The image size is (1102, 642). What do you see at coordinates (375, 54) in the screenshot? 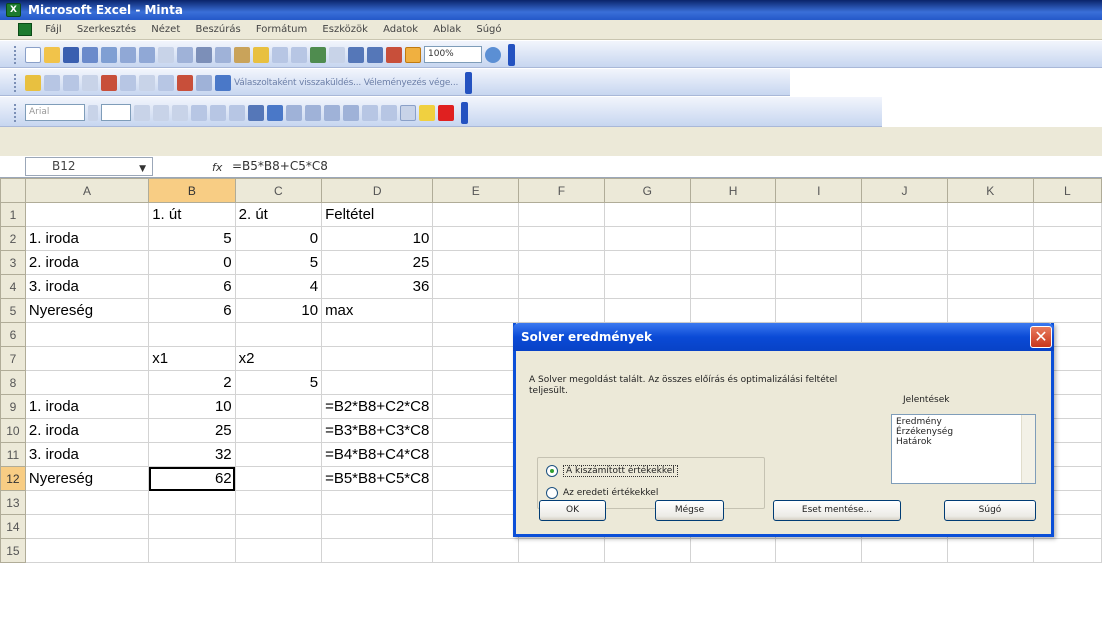
I see `sort-desc-icon` at bounding box center [375, 54].